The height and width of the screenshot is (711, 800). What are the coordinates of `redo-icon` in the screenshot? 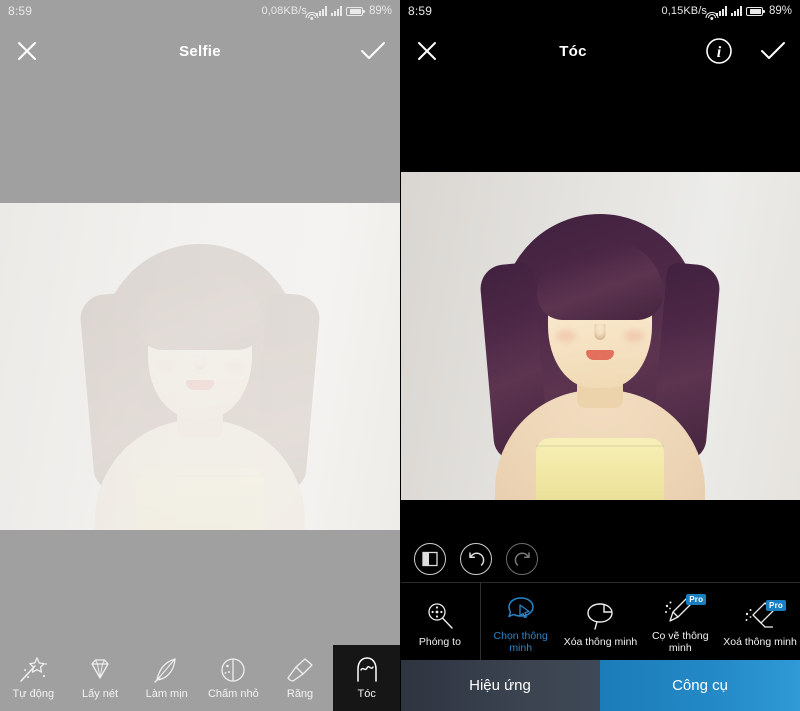 It's located at (522, 559).